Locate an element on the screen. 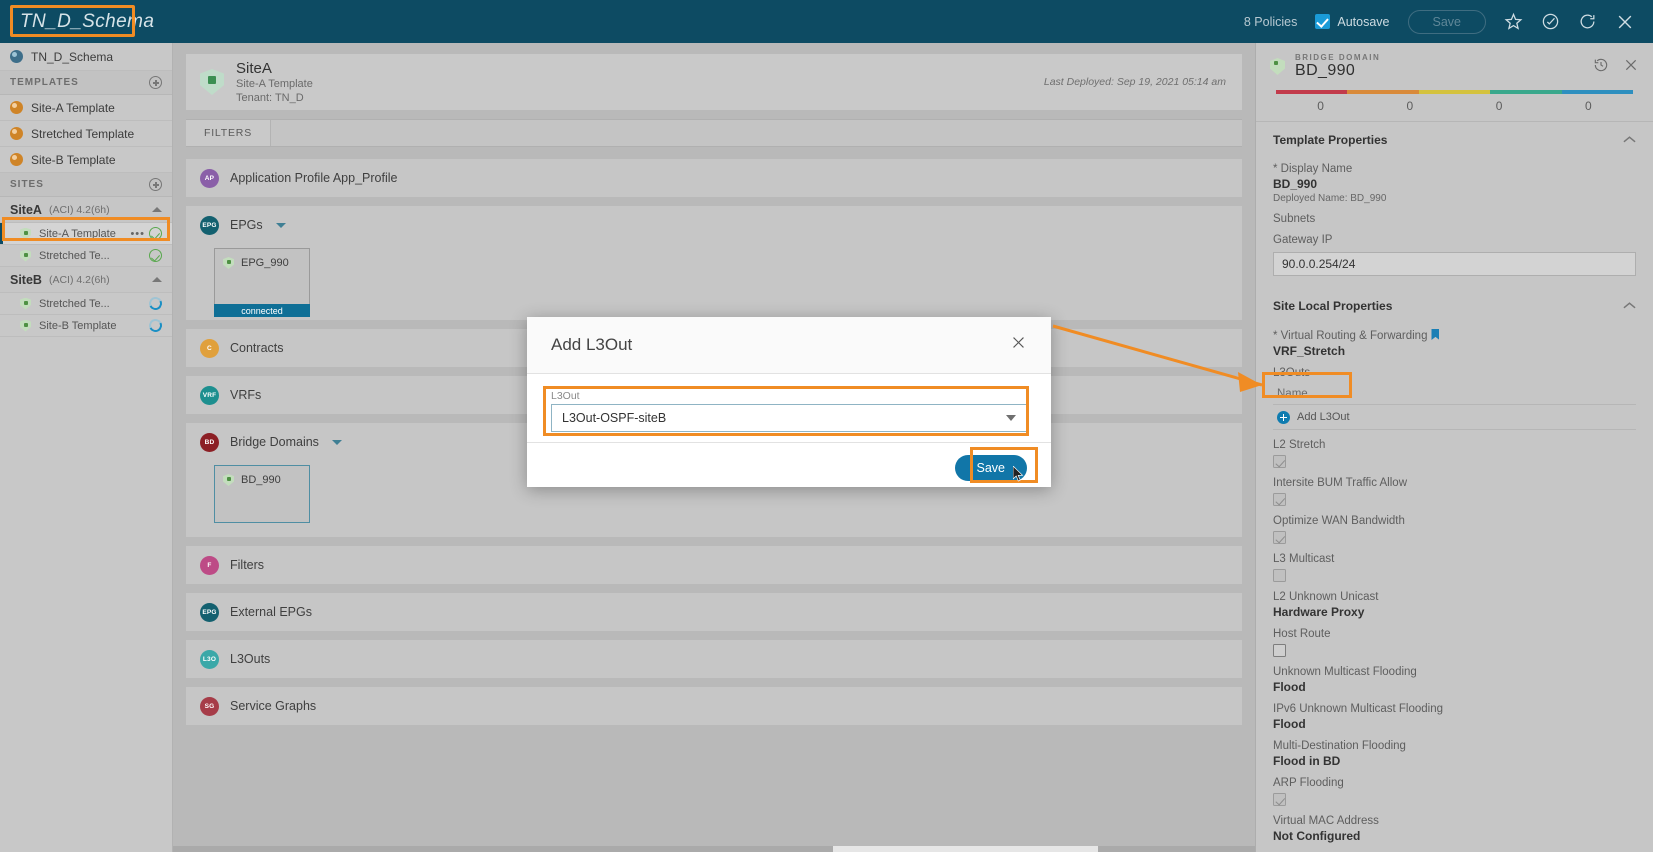  policy-card-epgs: EPG EPGs EPG_990 connected is located at coordinates (714, 263).